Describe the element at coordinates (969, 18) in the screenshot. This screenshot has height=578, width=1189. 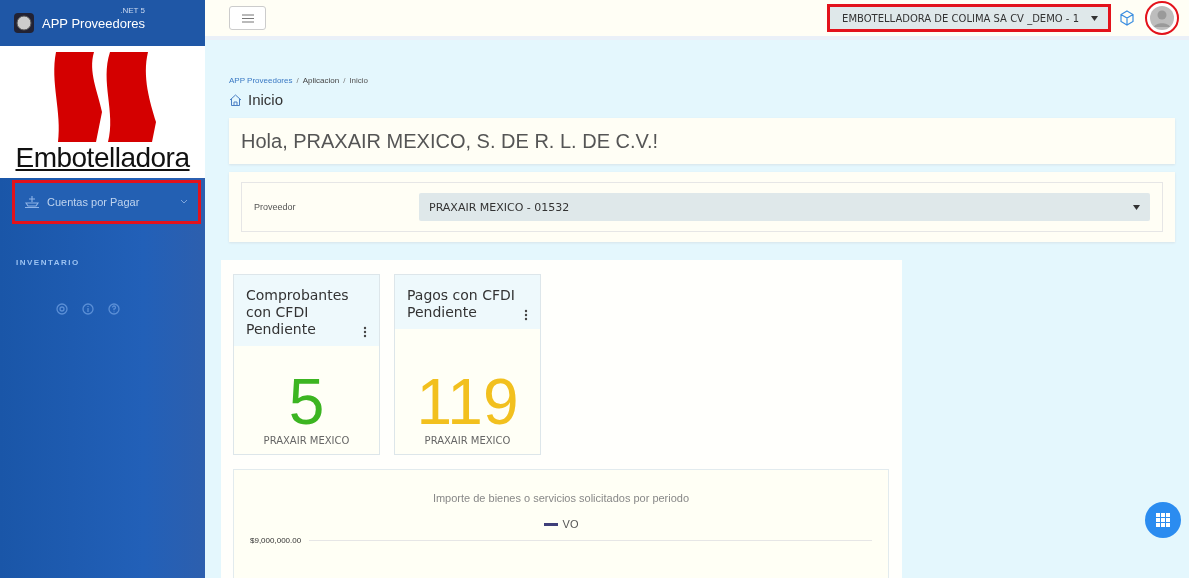
I see `company-select: EMBOTELLADORA DE COLIMA SA CV _DEMO - 1` at that location.